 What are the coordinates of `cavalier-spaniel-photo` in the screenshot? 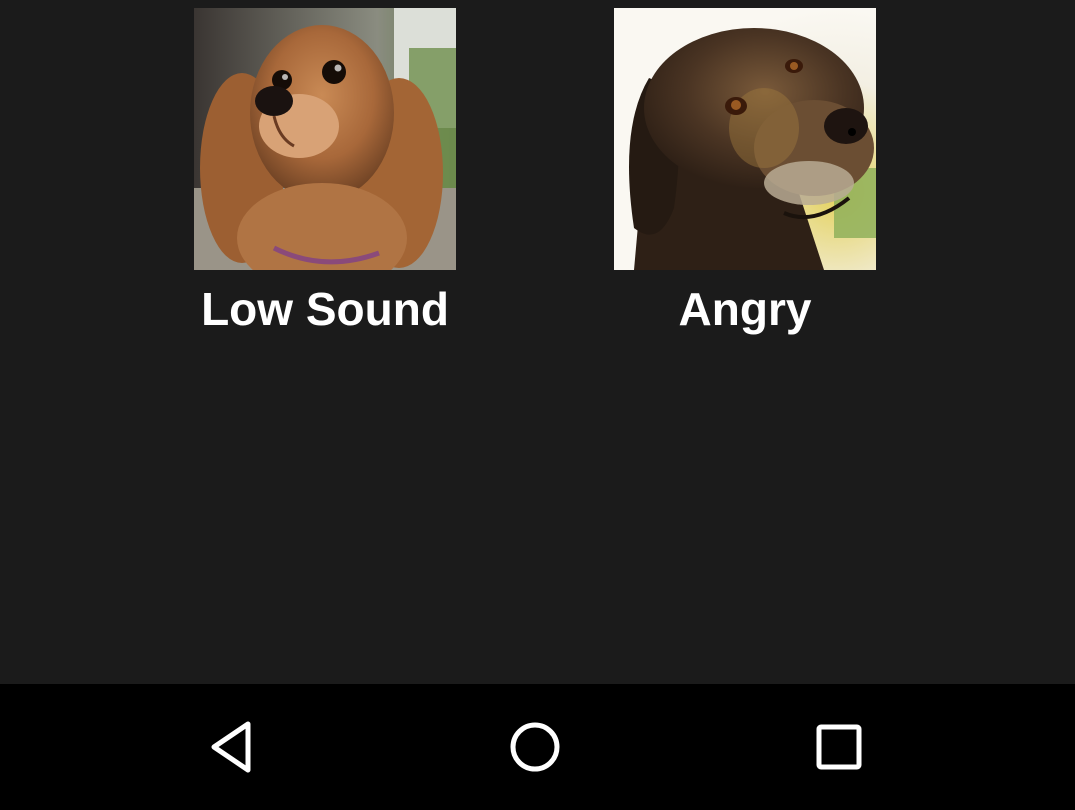 It's located at (325, 139).